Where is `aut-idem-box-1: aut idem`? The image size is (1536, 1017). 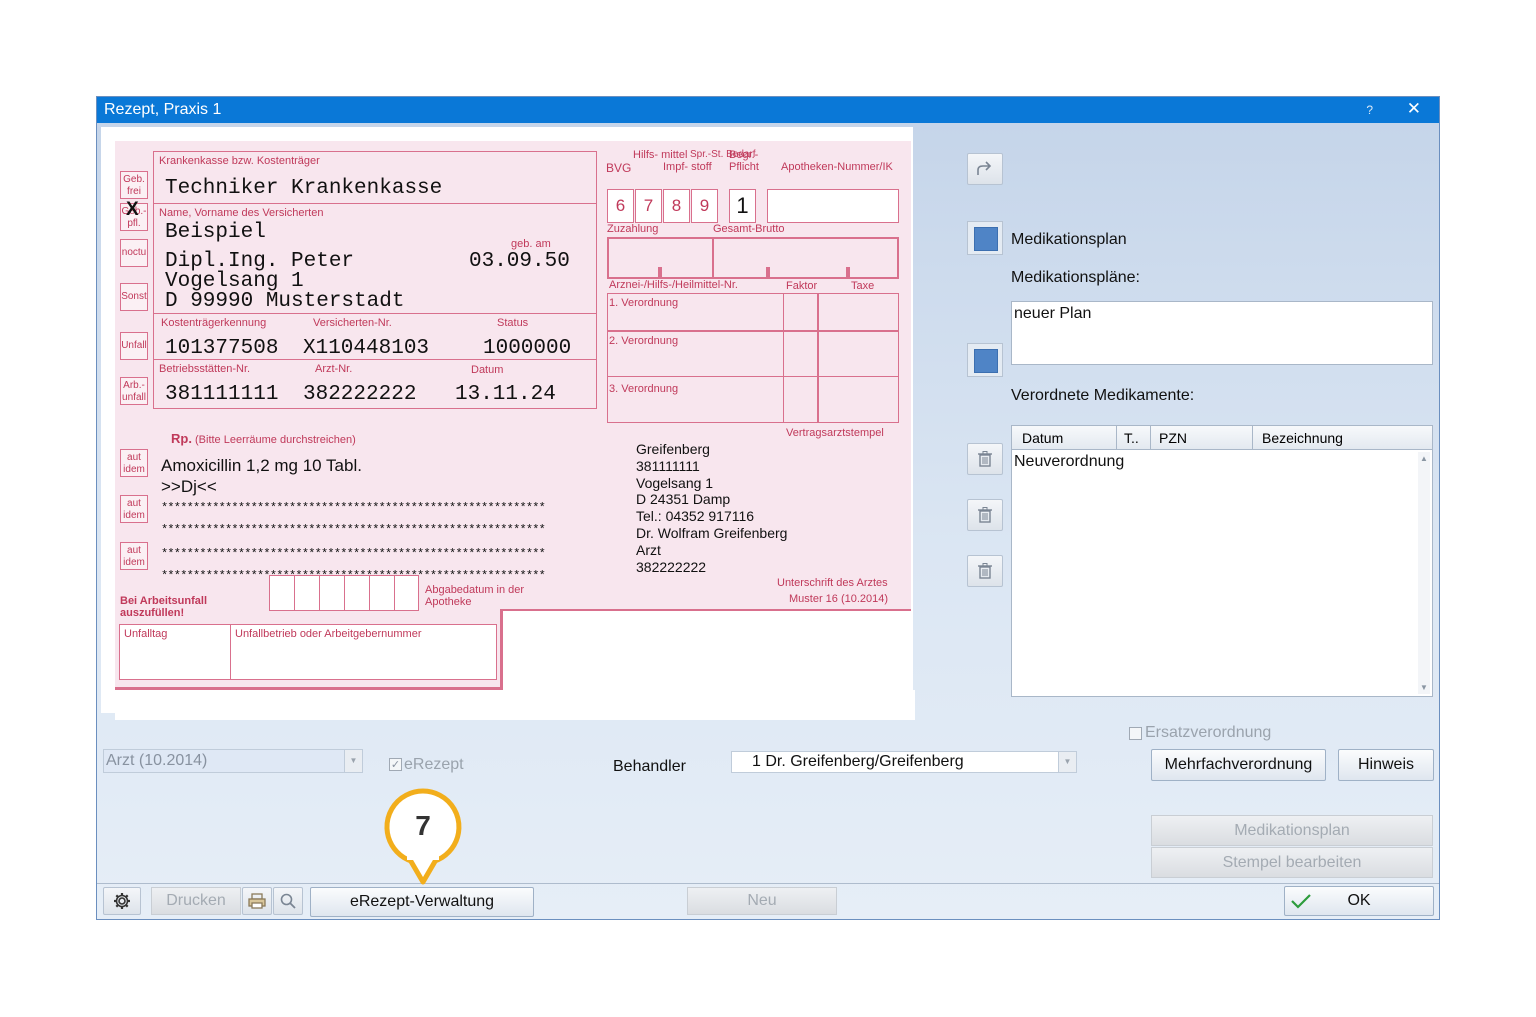 aut-idem-box-1: aut idem is located at coordinates (134, 463).